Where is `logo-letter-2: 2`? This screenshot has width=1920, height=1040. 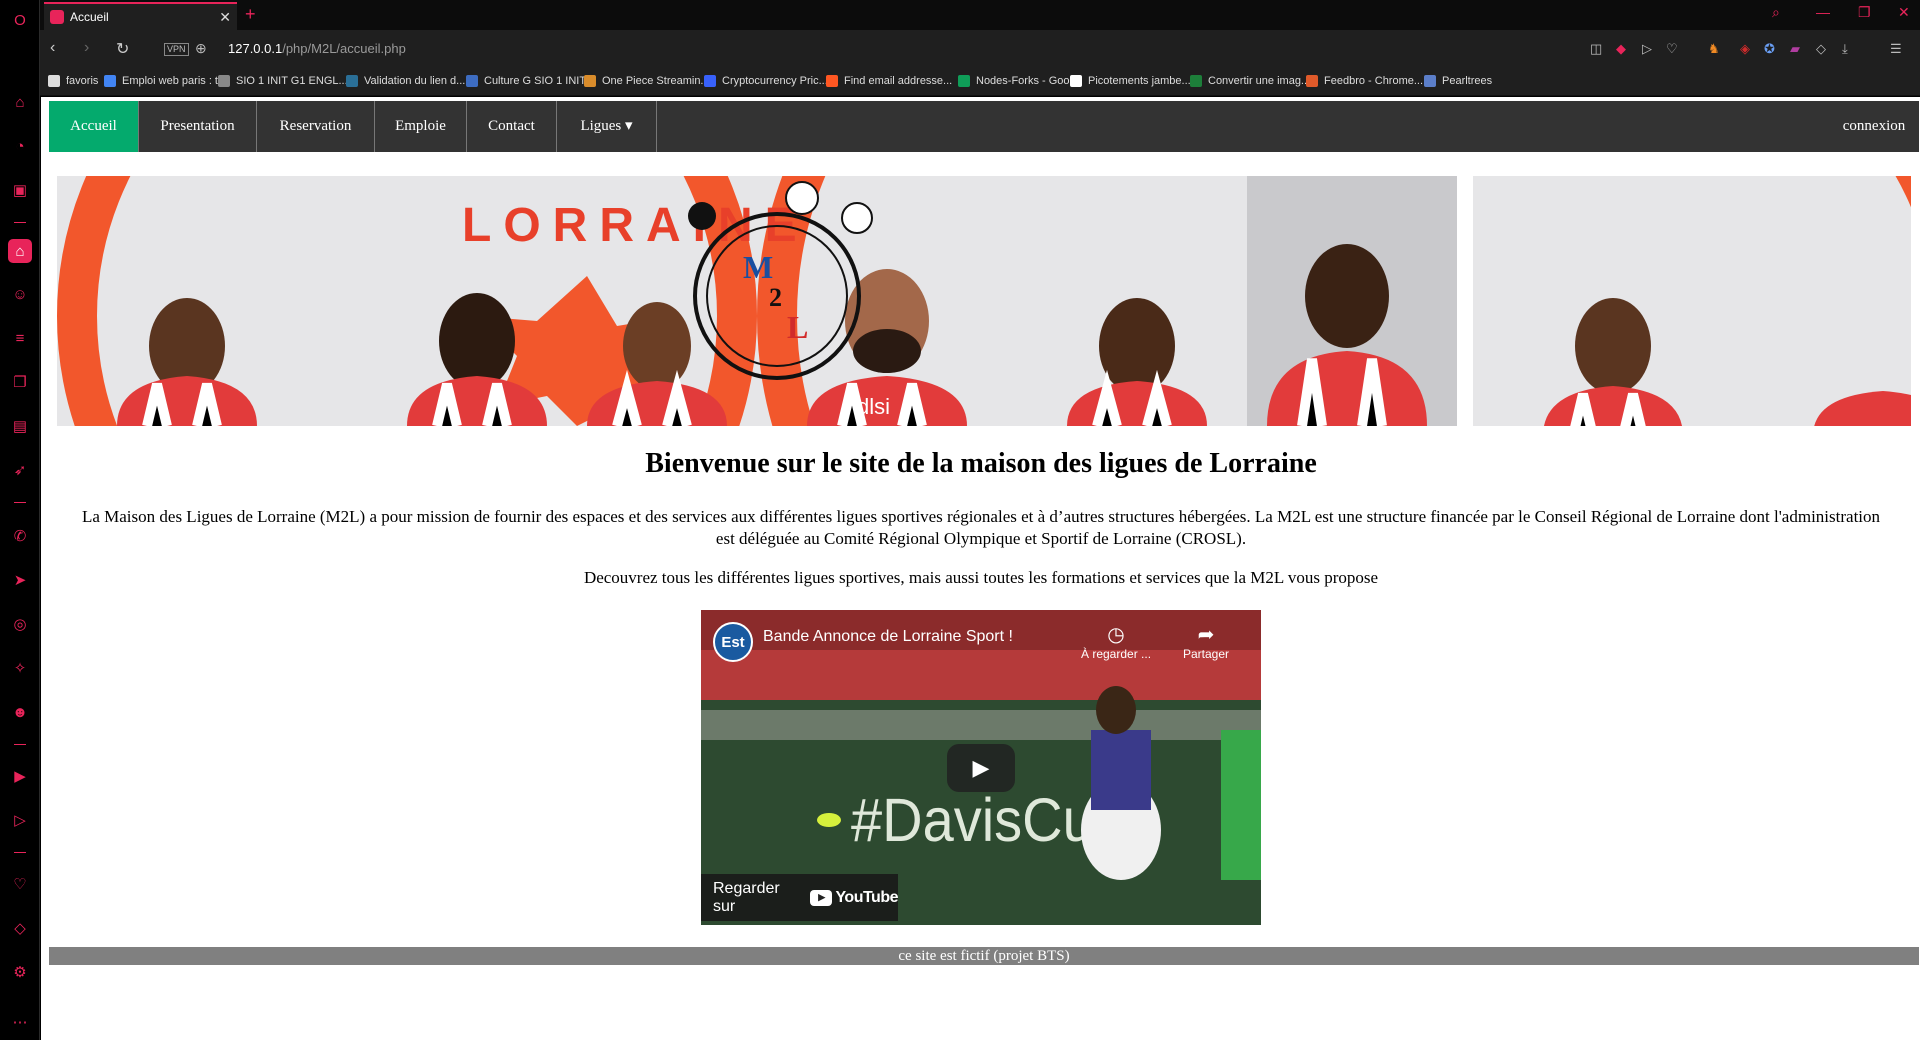 logo-letter-2: 2 is located at coordinates (775, 297).